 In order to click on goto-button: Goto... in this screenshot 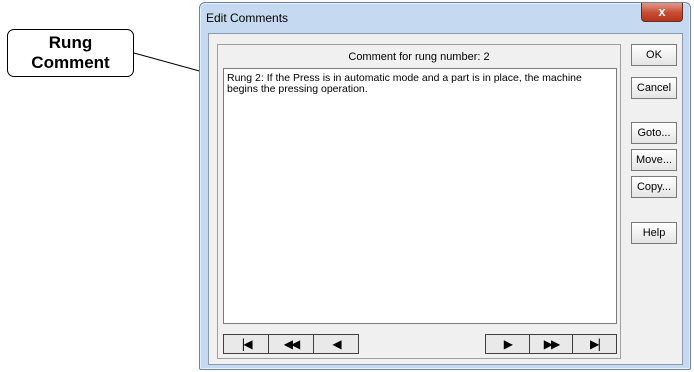, I will do `click(654, 133)`.